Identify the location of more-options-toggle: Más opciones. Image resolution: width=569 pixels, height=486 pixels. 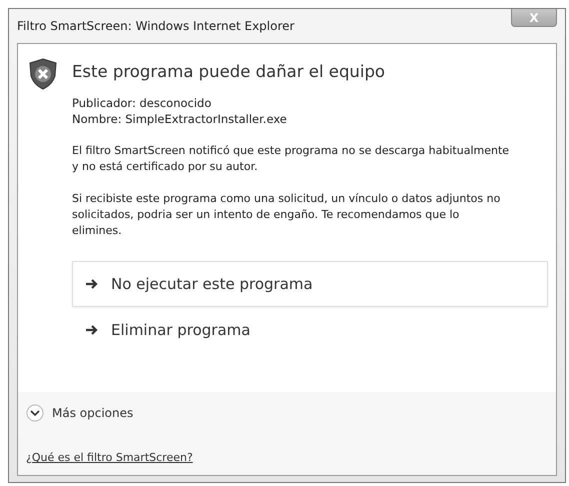
(287, 413).